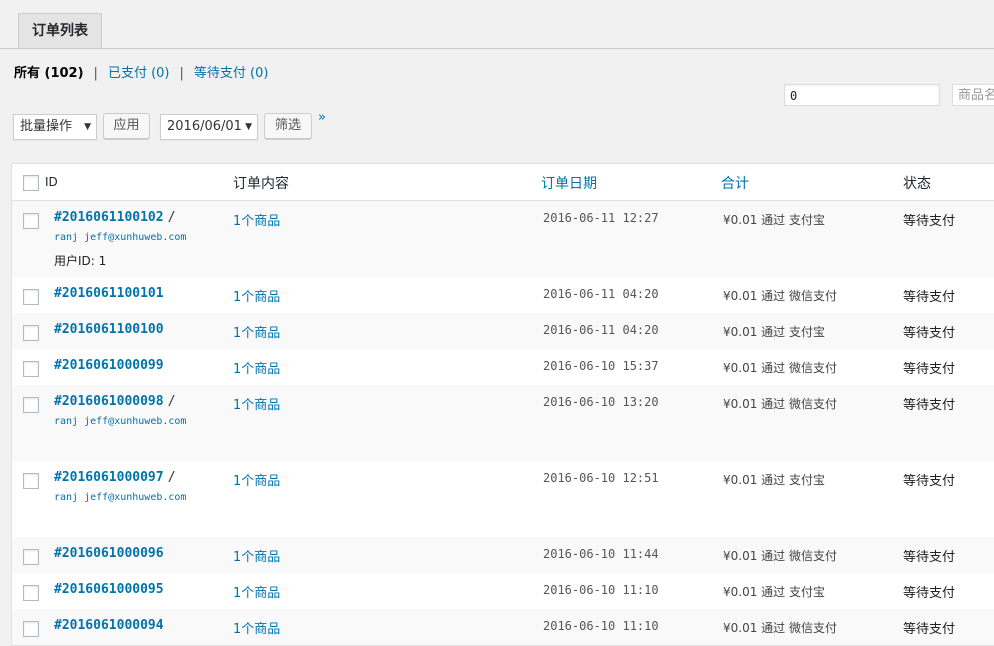  Describe the element at coordinates (261, 184) in the screenshot. I see `column-content: 订单内容` at that location.